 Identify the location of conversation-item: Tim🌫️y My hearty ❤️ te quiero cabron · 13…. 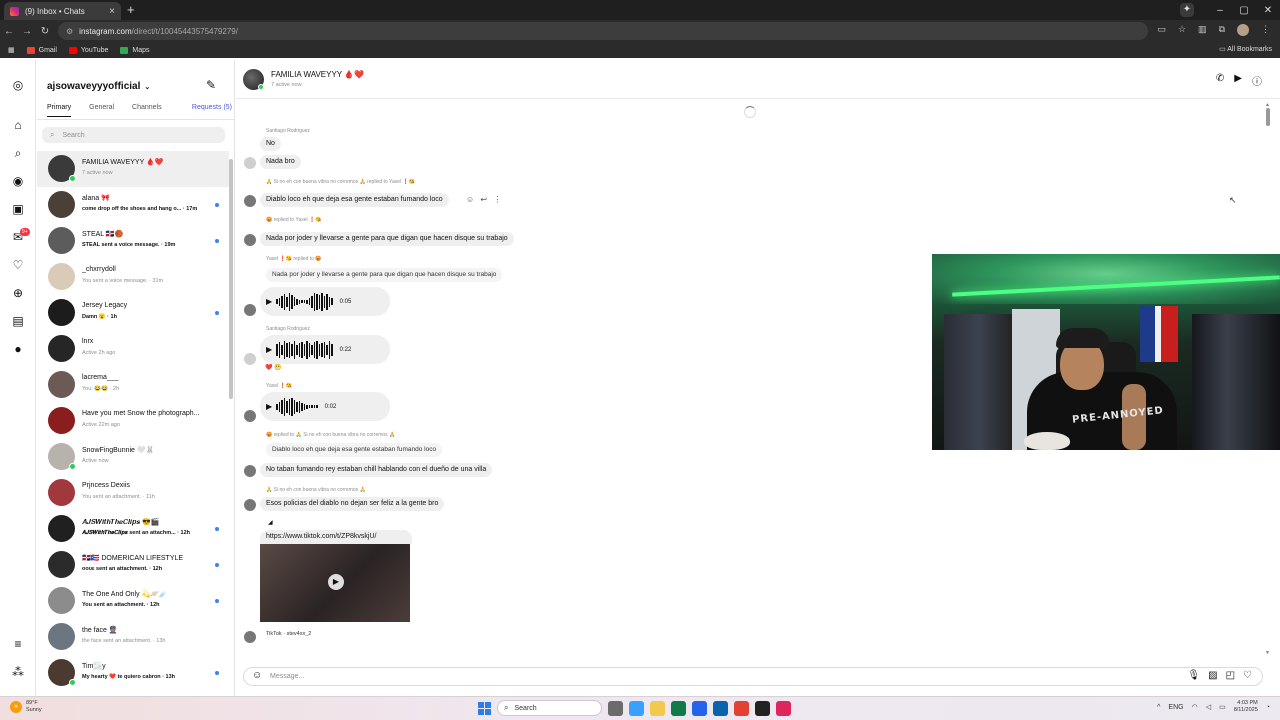
(133, 673).